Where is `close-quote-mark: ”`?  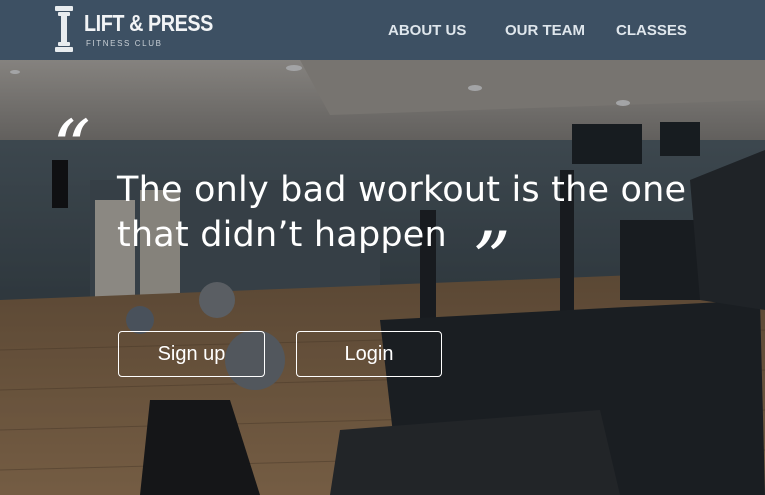 close-quote-mark: ” is located at coordinates (491, 259).